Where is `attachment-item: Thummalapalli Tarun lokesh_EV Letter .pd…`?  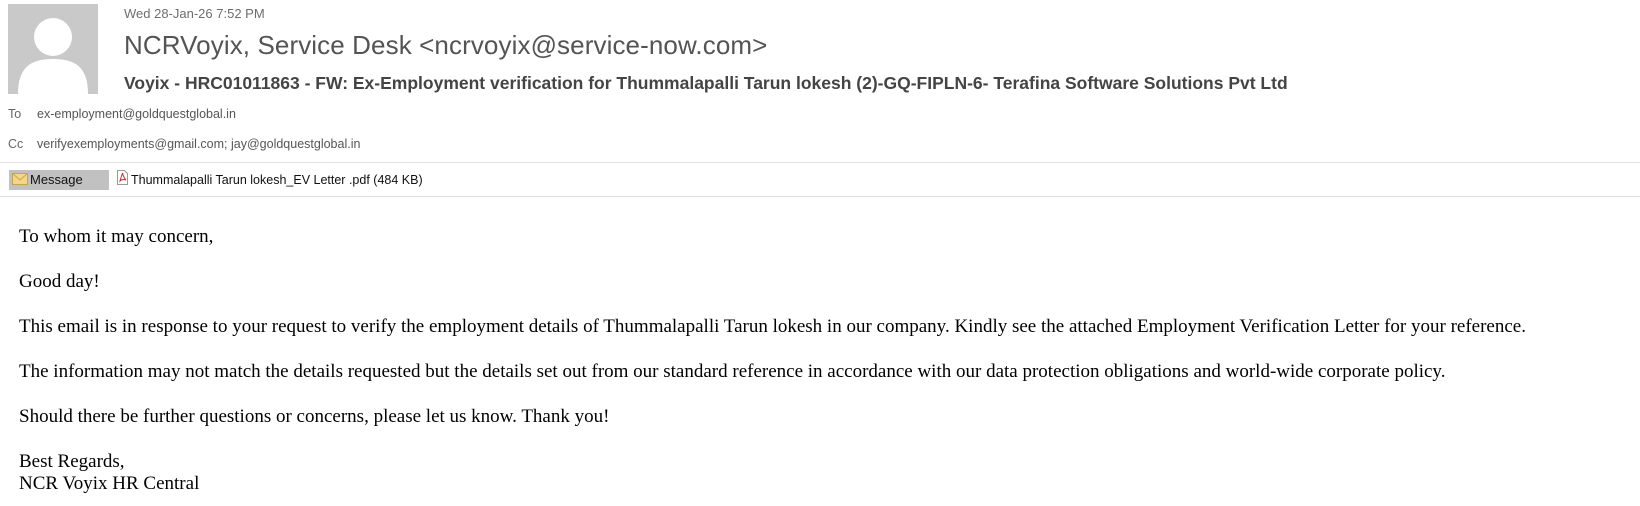
attachment-item: Thummalapalli Tarun lokesh_EV Letter .pd… is located at coordinates (270, 180).